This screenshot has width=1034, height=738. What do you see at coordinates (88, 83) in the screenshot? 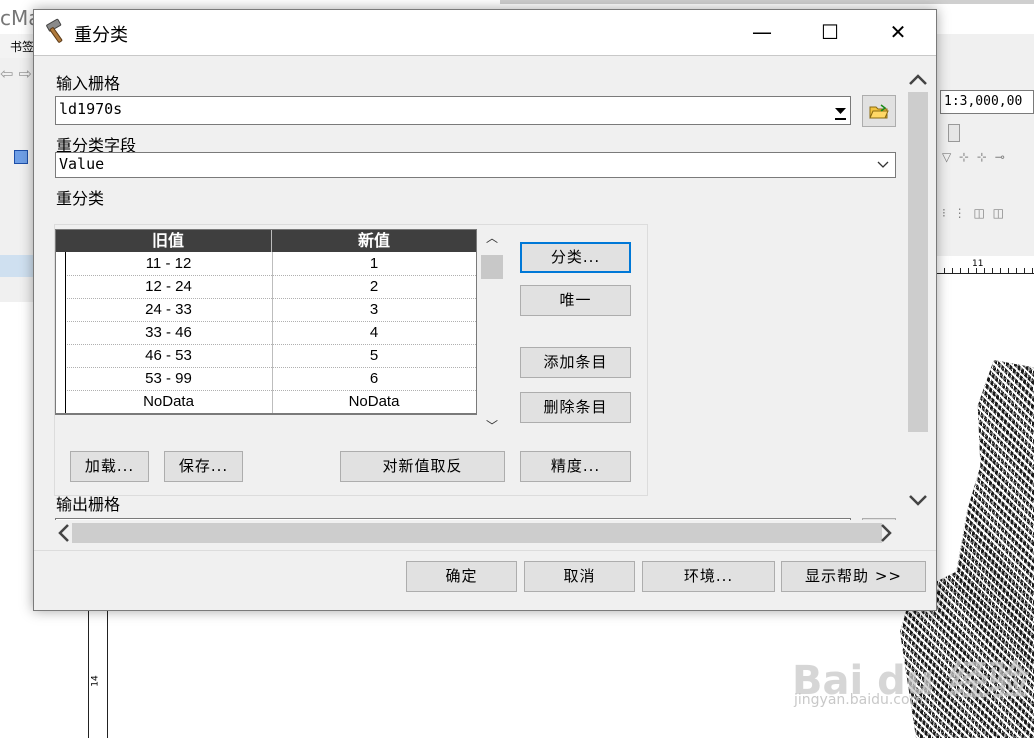
I see `input-raster-label: 输入栅格` at bounding box center [88, 83].